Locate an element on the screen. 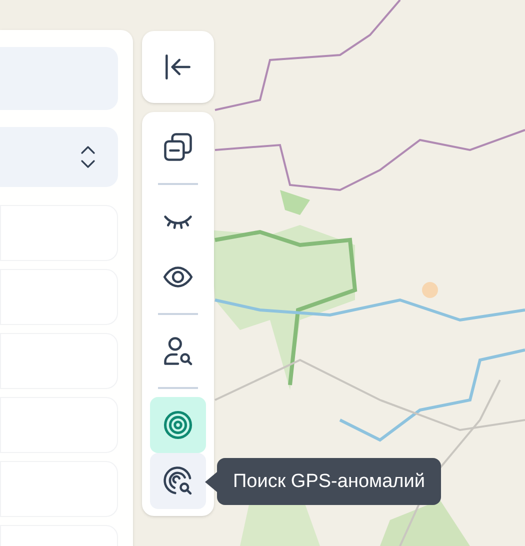 This screenshot has height=546, width=525. select-field is located at coordinates (59, 157).